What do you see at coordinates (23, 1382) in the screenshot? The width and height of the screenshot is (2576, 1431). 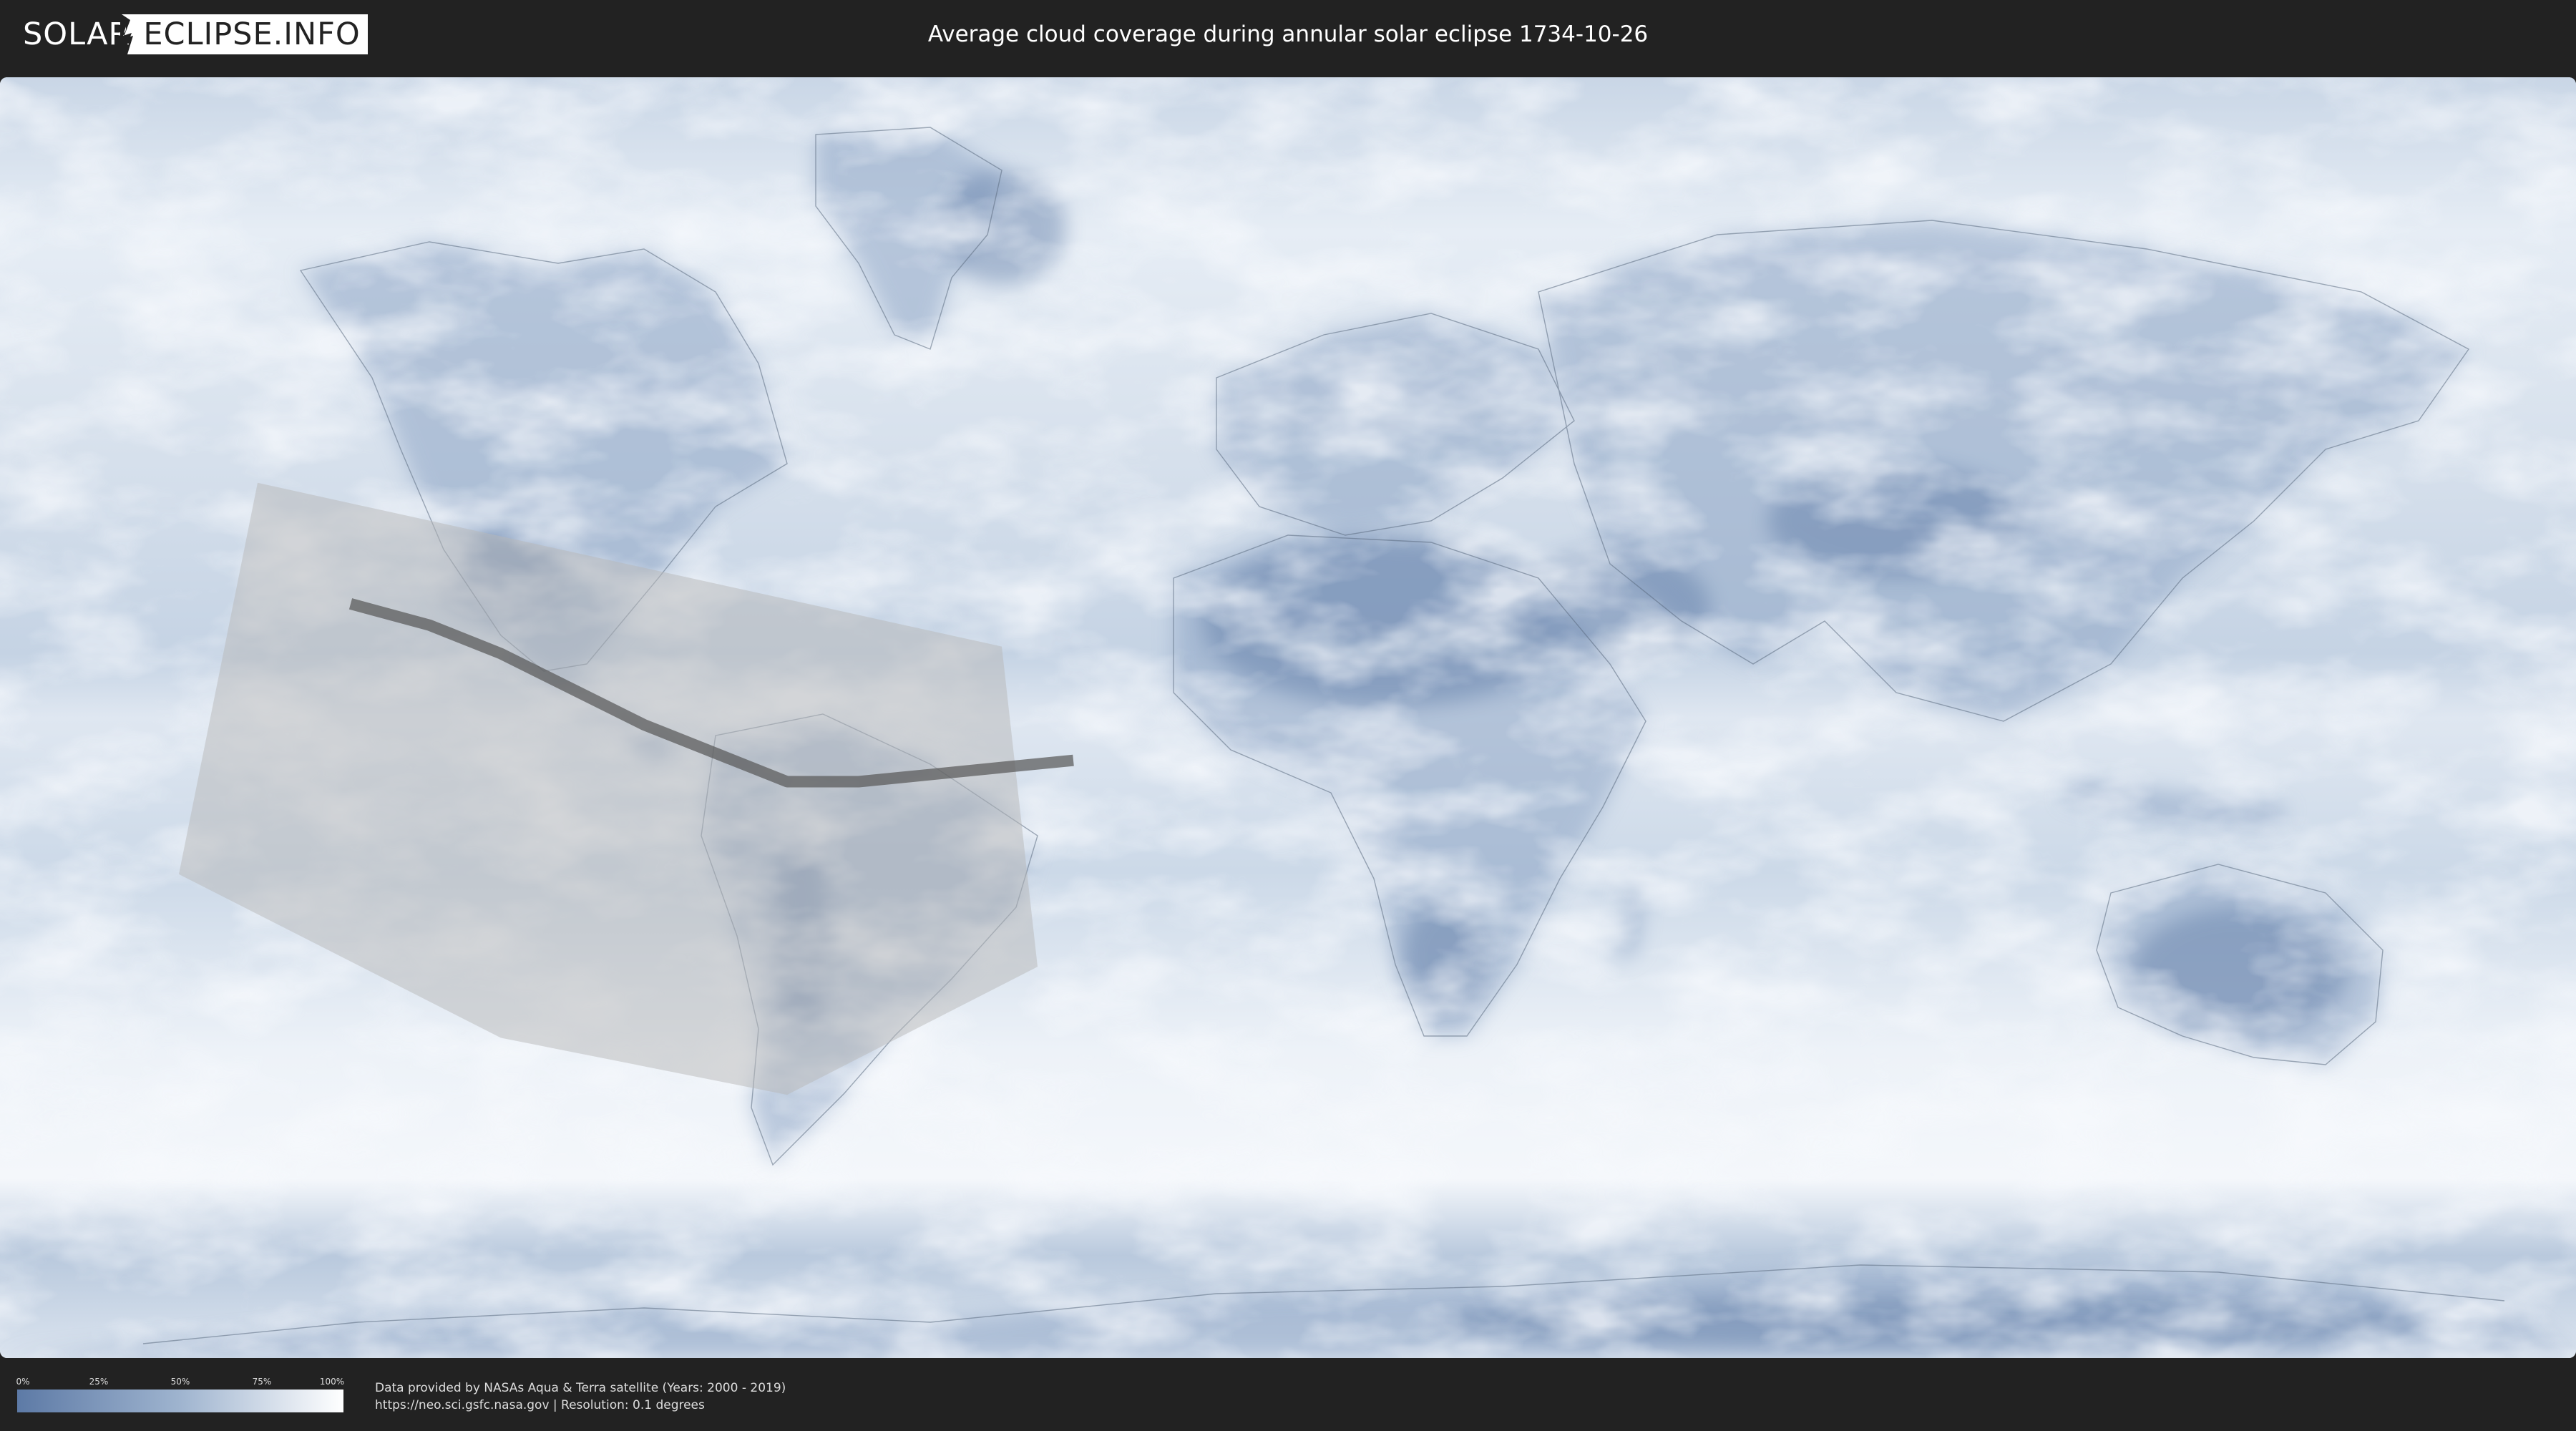 I see `legend-tick-0: 0%` at bounding box center [23, 1382].